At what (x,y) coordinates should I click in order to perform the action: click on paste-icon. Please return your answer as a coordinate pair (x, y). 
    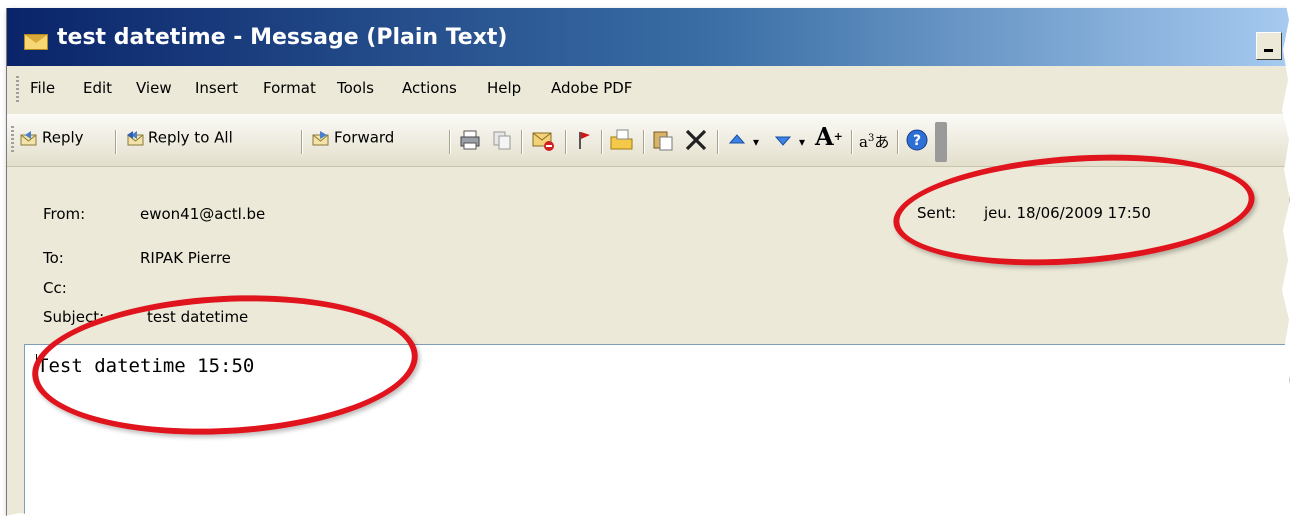
    Looking at the image, I should click on (663, 140).